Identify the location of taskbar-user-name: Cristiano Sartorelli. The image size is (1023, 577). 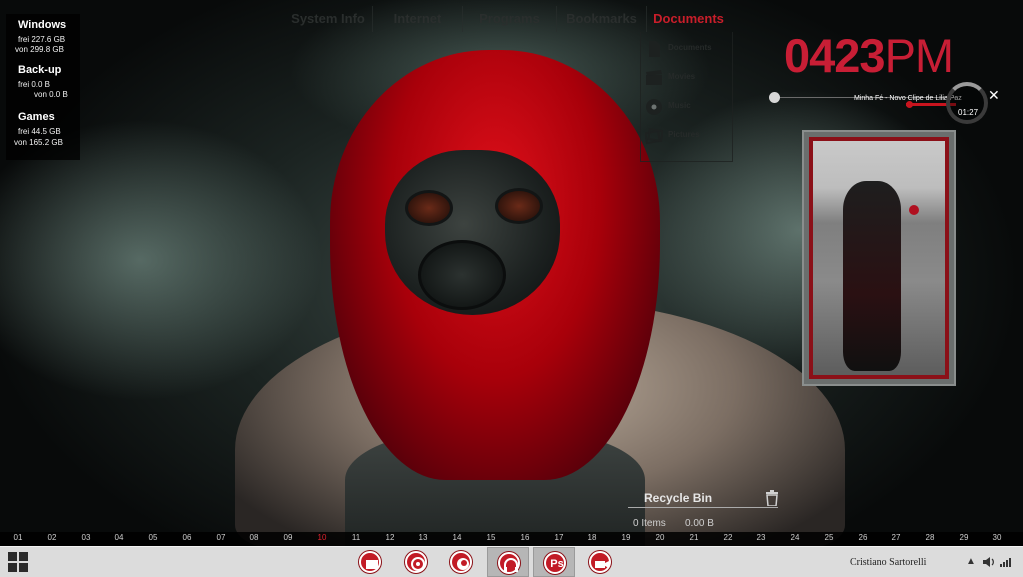
(888, 562).